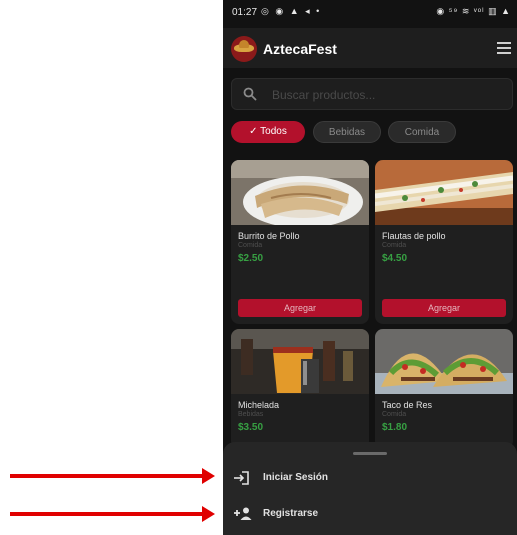  I want to click on taco-image, so click(444, 361).